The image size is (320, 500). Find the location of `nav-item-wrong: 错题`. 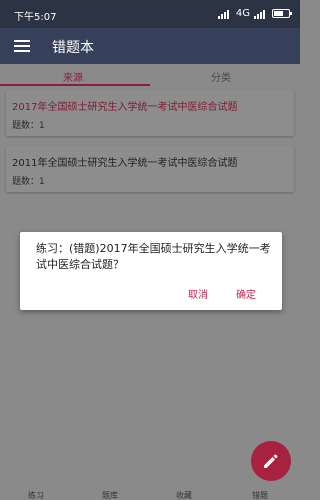

nav-item-wrong: 错题 is located at coordinates (260, 495).